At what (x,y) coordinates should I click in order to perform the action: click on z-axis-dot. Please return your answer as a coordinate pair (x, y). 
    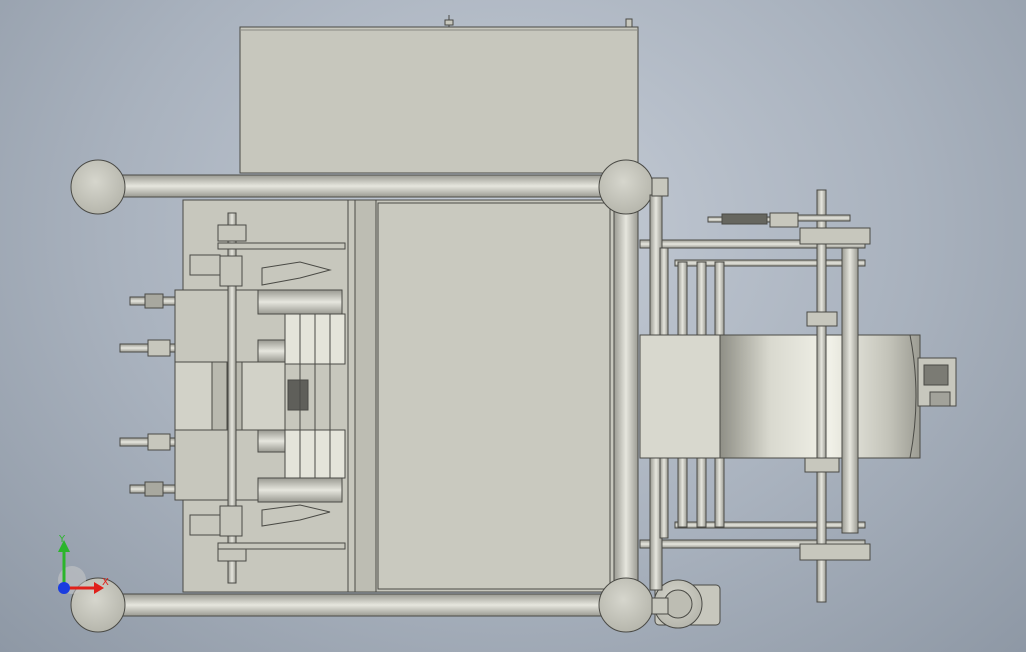
    Looking at the image, I should click on (64, 588).